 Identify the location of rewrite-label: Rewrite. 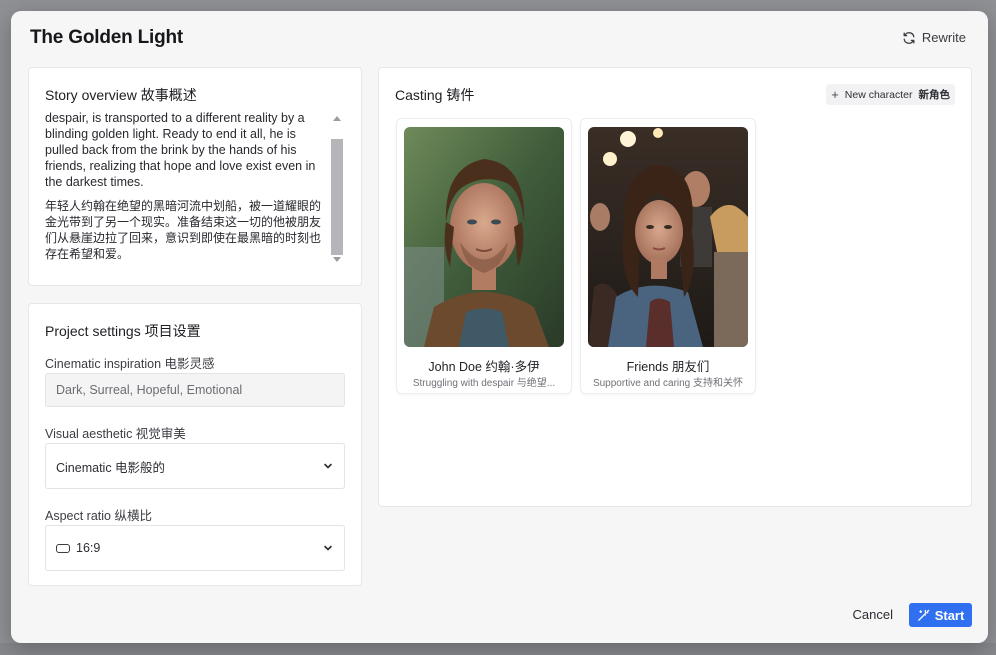
(943, 37).